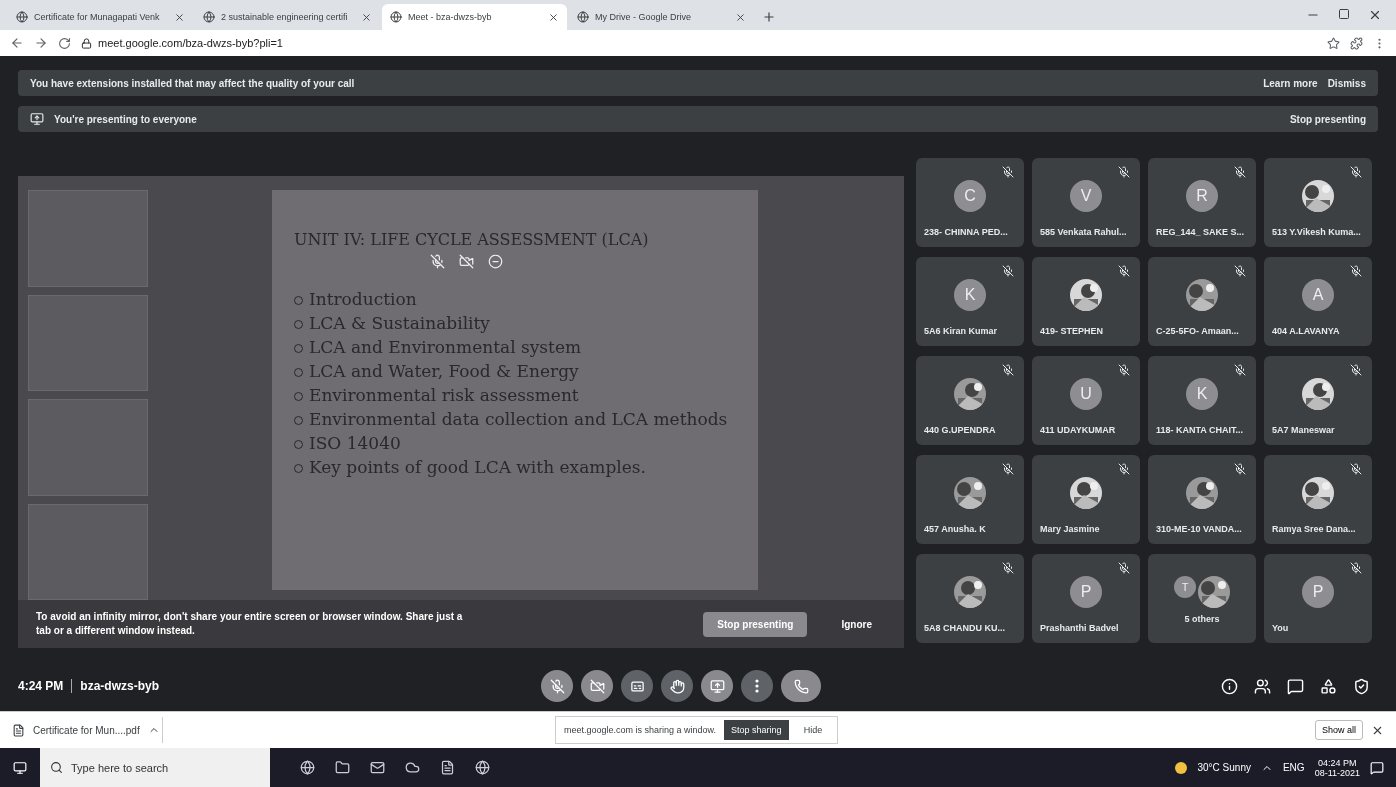  What do you see at coordinates (1361, 686) in the screenshot?
I see `shield-icon` at bounding box center [1361, 686].